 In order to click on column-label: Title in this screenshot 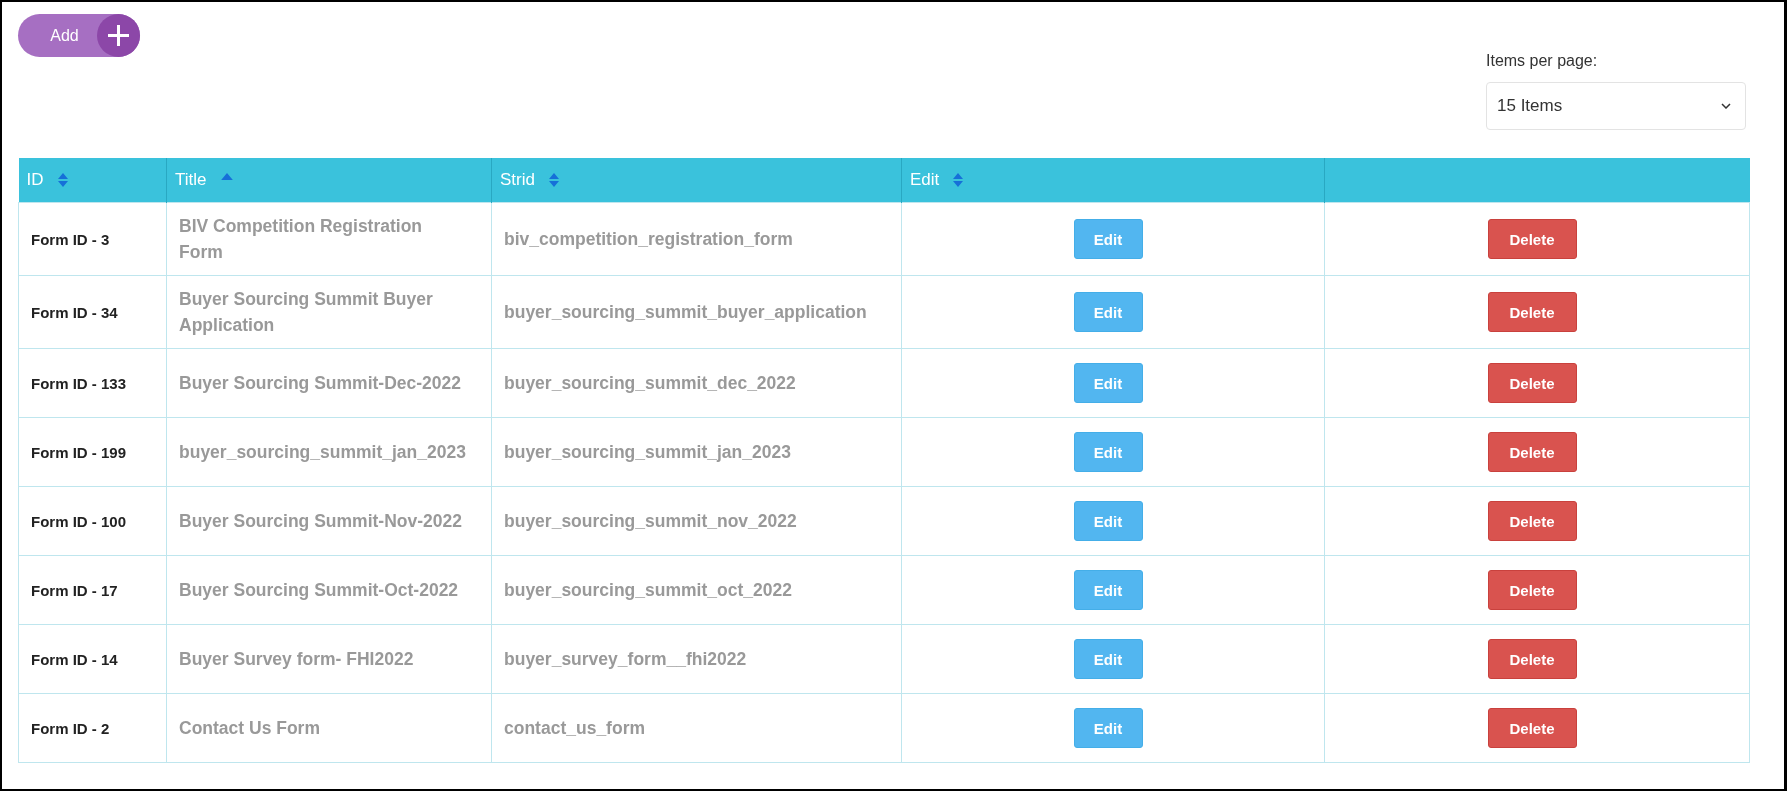, I will do `click(191, 180)`.